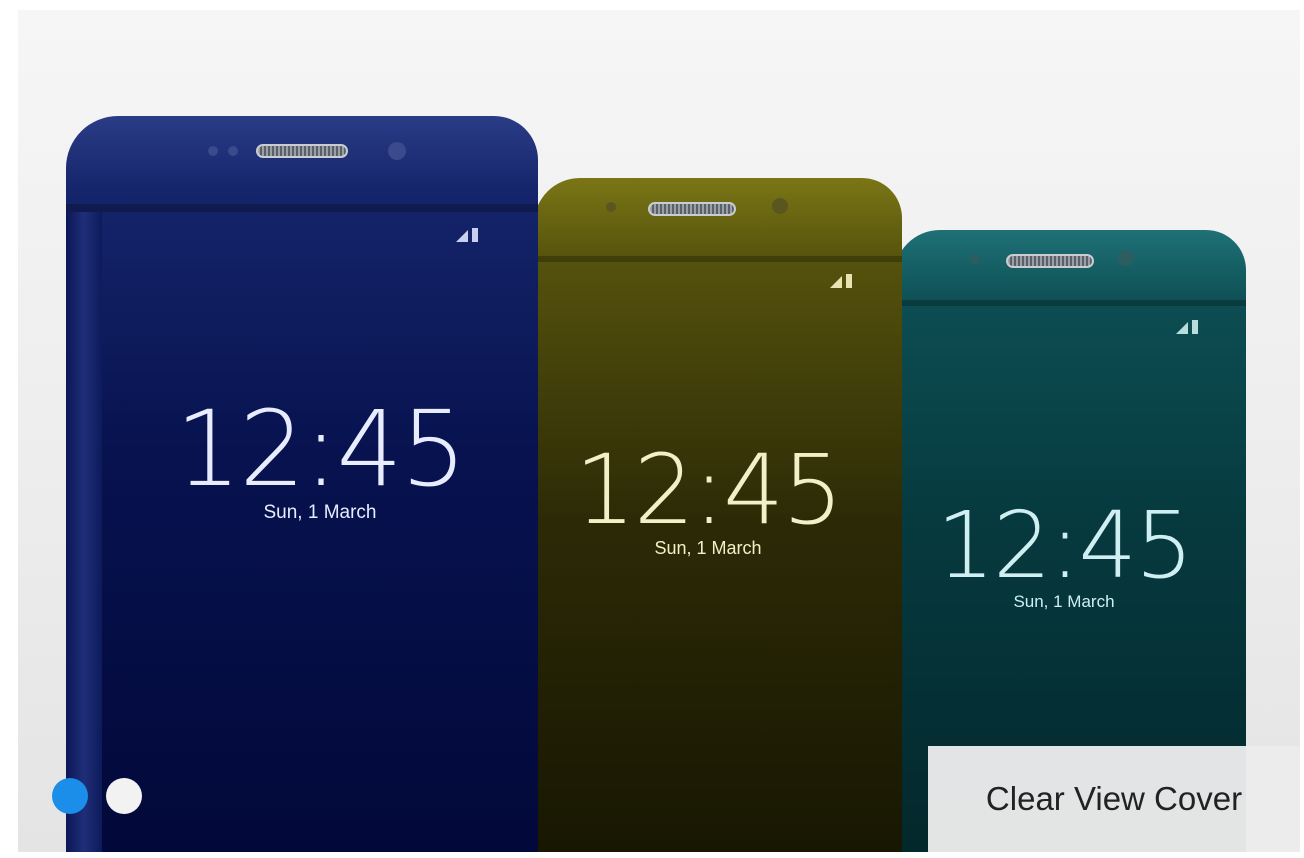  I want to click on carousel-indicators, so click(97, 796).